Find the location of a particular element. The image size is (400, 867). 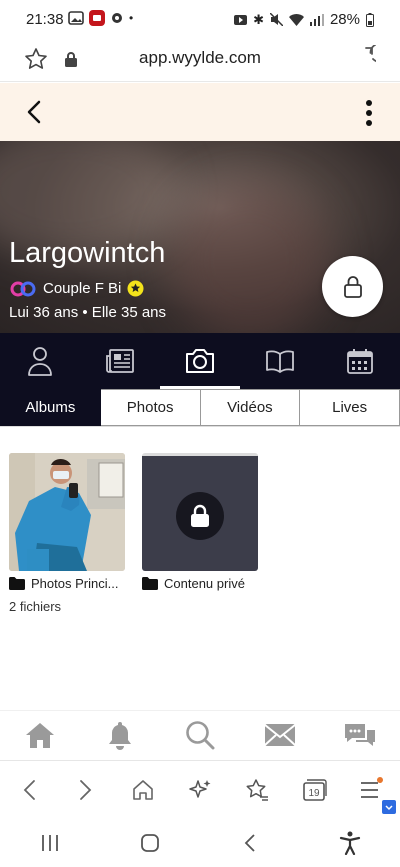

tab-events is located at coordinates (360, 361).